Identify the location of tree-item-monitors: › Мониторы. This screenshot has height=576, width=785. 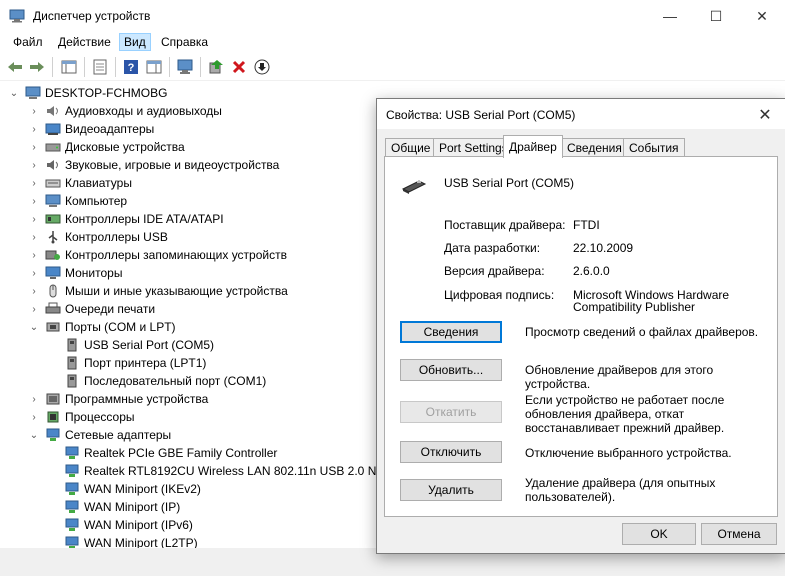
(75, 273).